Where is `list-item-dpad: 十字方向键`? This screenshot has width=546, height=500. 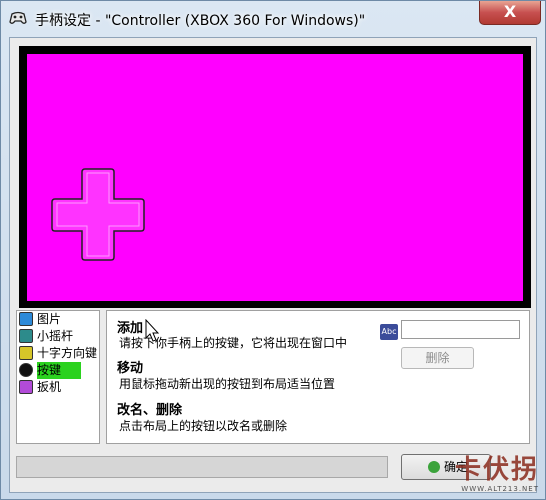 list-item-dpad: 十字方向键 is located at coordinates (58, 353).